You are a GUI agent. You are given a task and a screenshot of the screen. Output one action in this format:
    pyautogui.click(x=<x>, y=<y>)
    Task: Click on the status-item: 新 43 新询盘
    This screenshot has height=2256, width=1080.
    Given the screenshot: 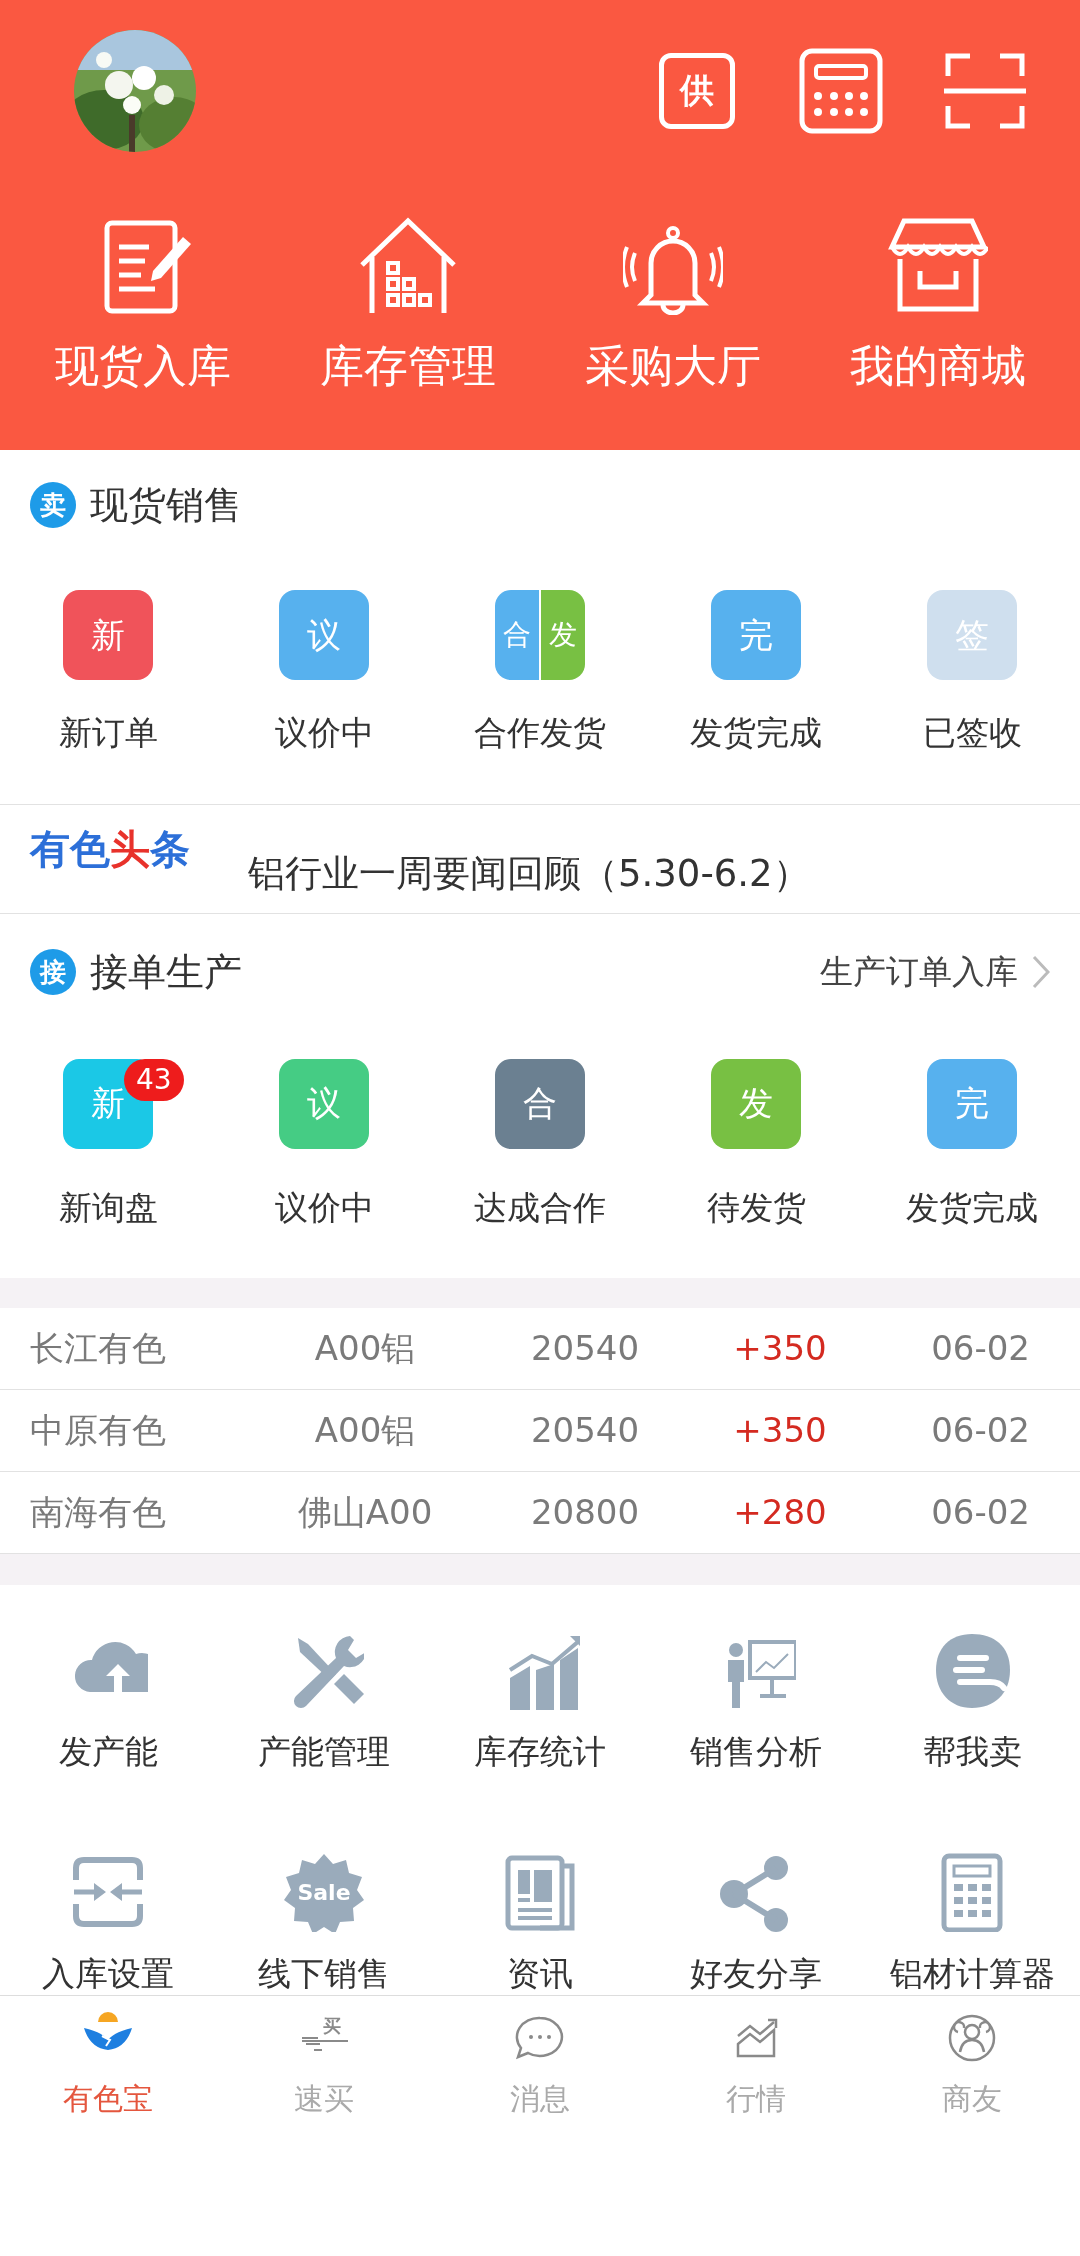 What is the action you would take?
    pyautogui.click(x=108, y=1145)
    